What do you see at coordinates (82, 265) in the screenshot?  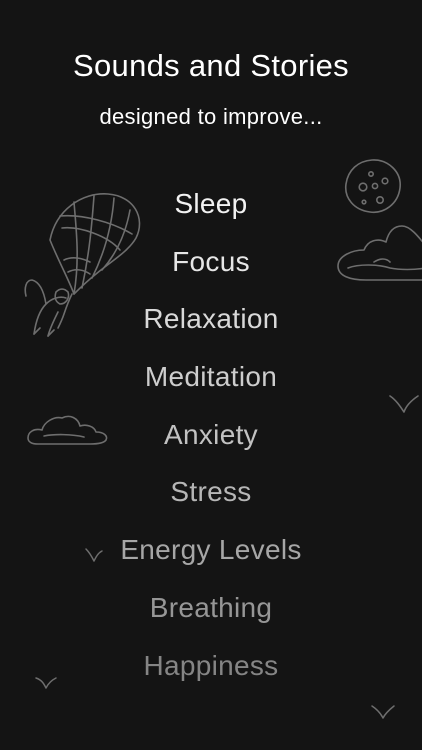 I see `hot-air-balloon-icon` at bounding box center [82, 265].